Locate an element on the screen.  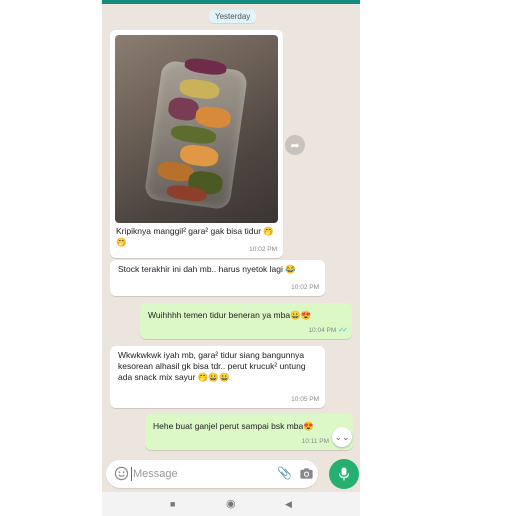
scroll-down-icon: ⌄⌄ is located at coordinates (342, 437).